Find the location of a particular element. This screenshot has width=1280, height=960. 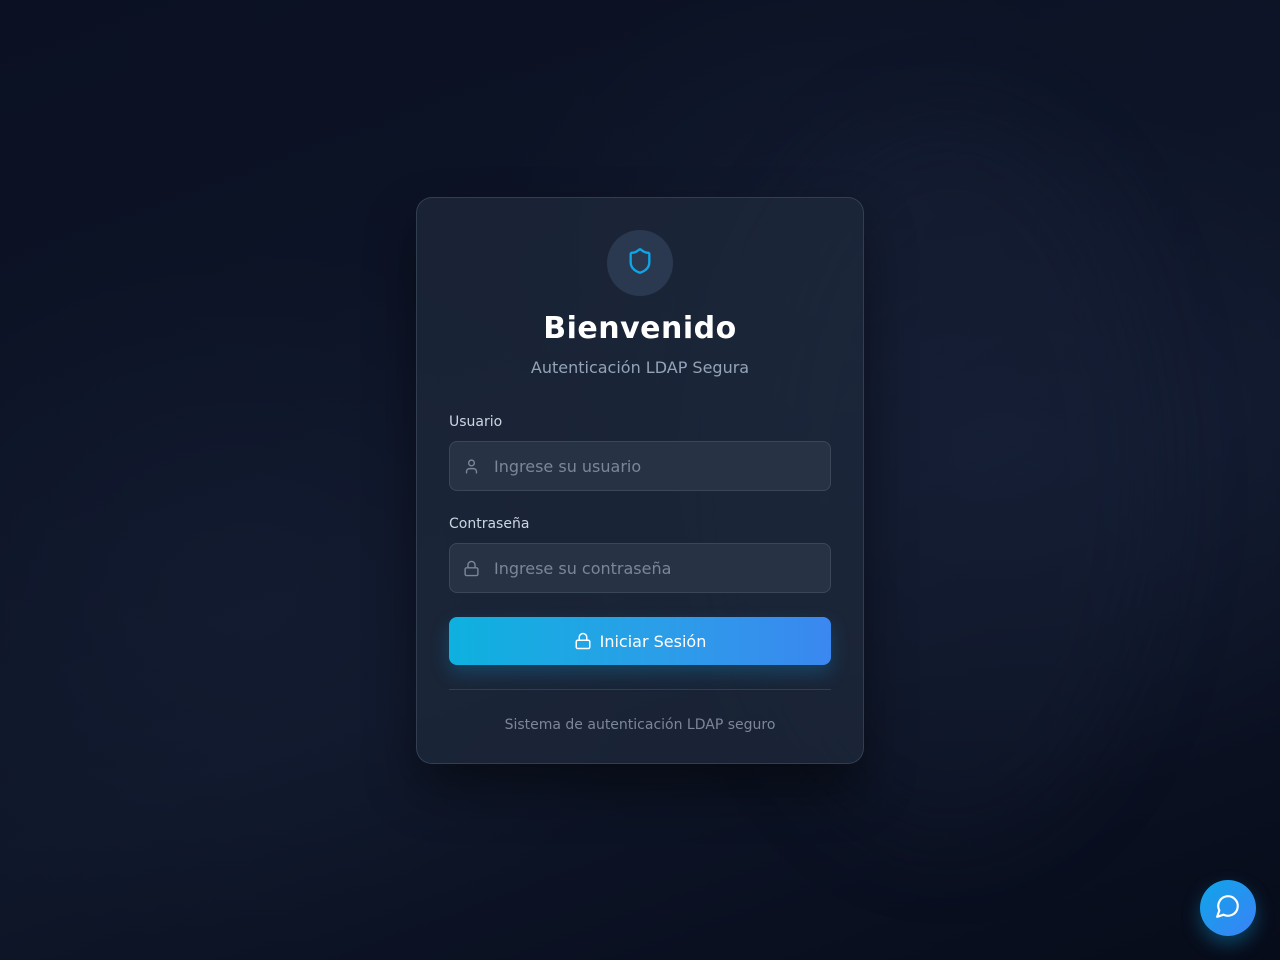

username-field-wrapper is located at coordinates (640, 466).